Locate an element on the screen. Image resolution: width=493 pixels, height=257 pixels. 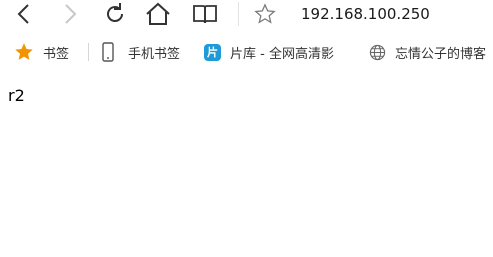
toolbar-divider is located at coordinates (238, 14).